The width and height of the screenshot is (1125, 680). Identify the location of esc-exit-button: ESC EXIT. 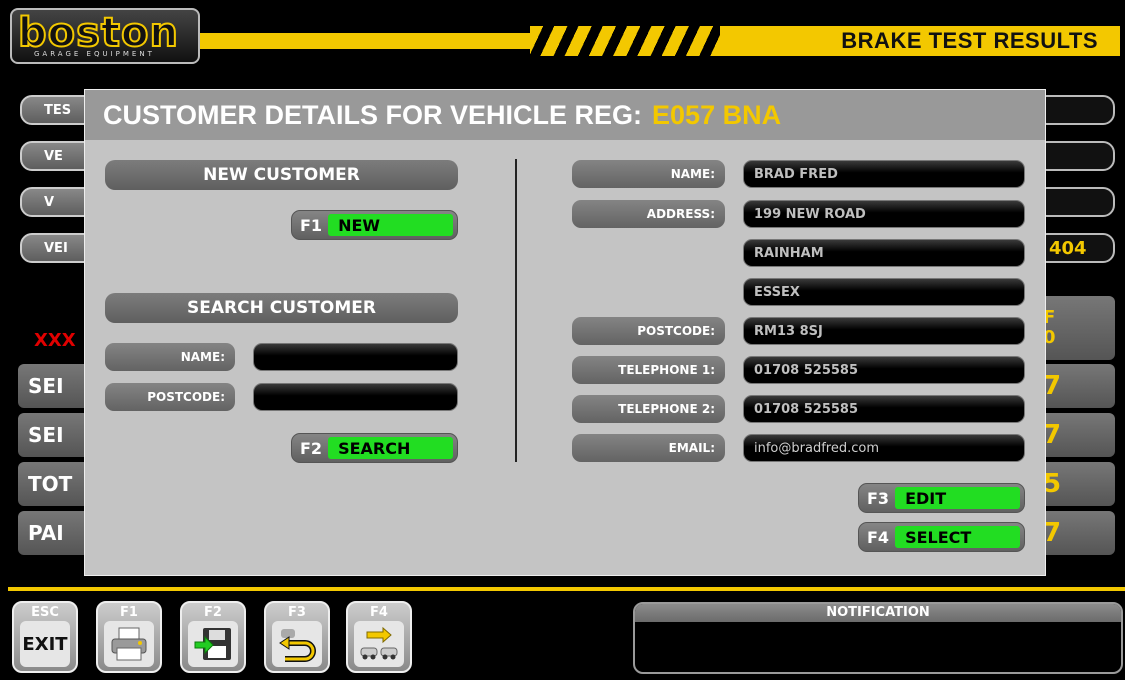
(45, 637).